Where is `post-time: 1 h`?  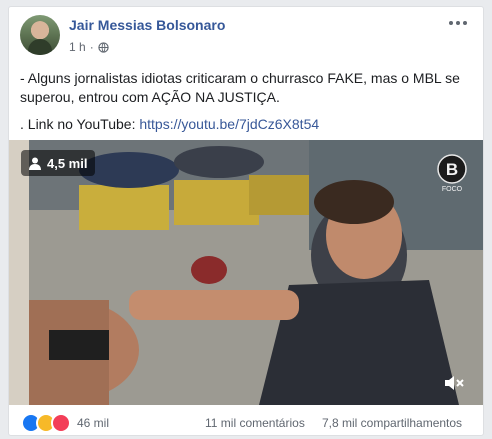 post-time: 1 h is located at coordinates (77, 47).